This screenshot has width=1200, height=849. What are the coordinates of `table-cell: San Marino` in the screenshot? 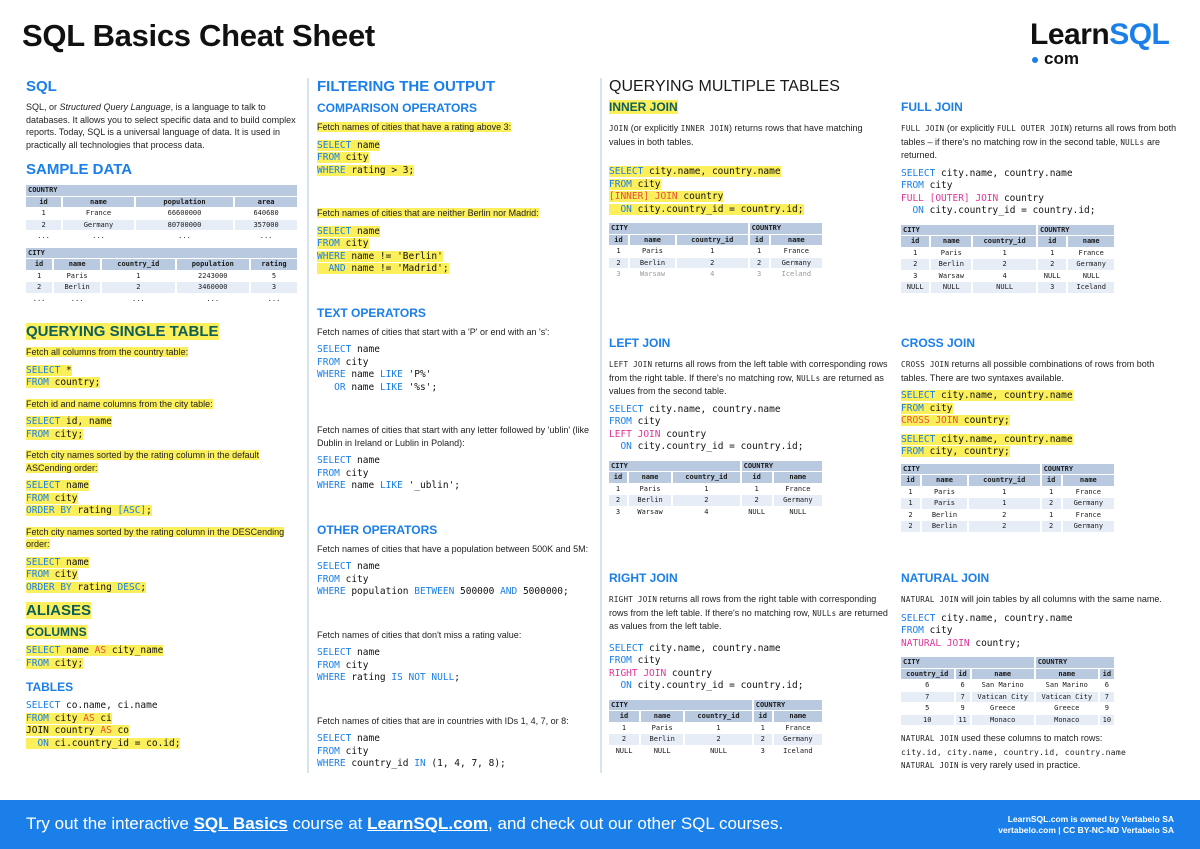 It's located at (1066, 685).